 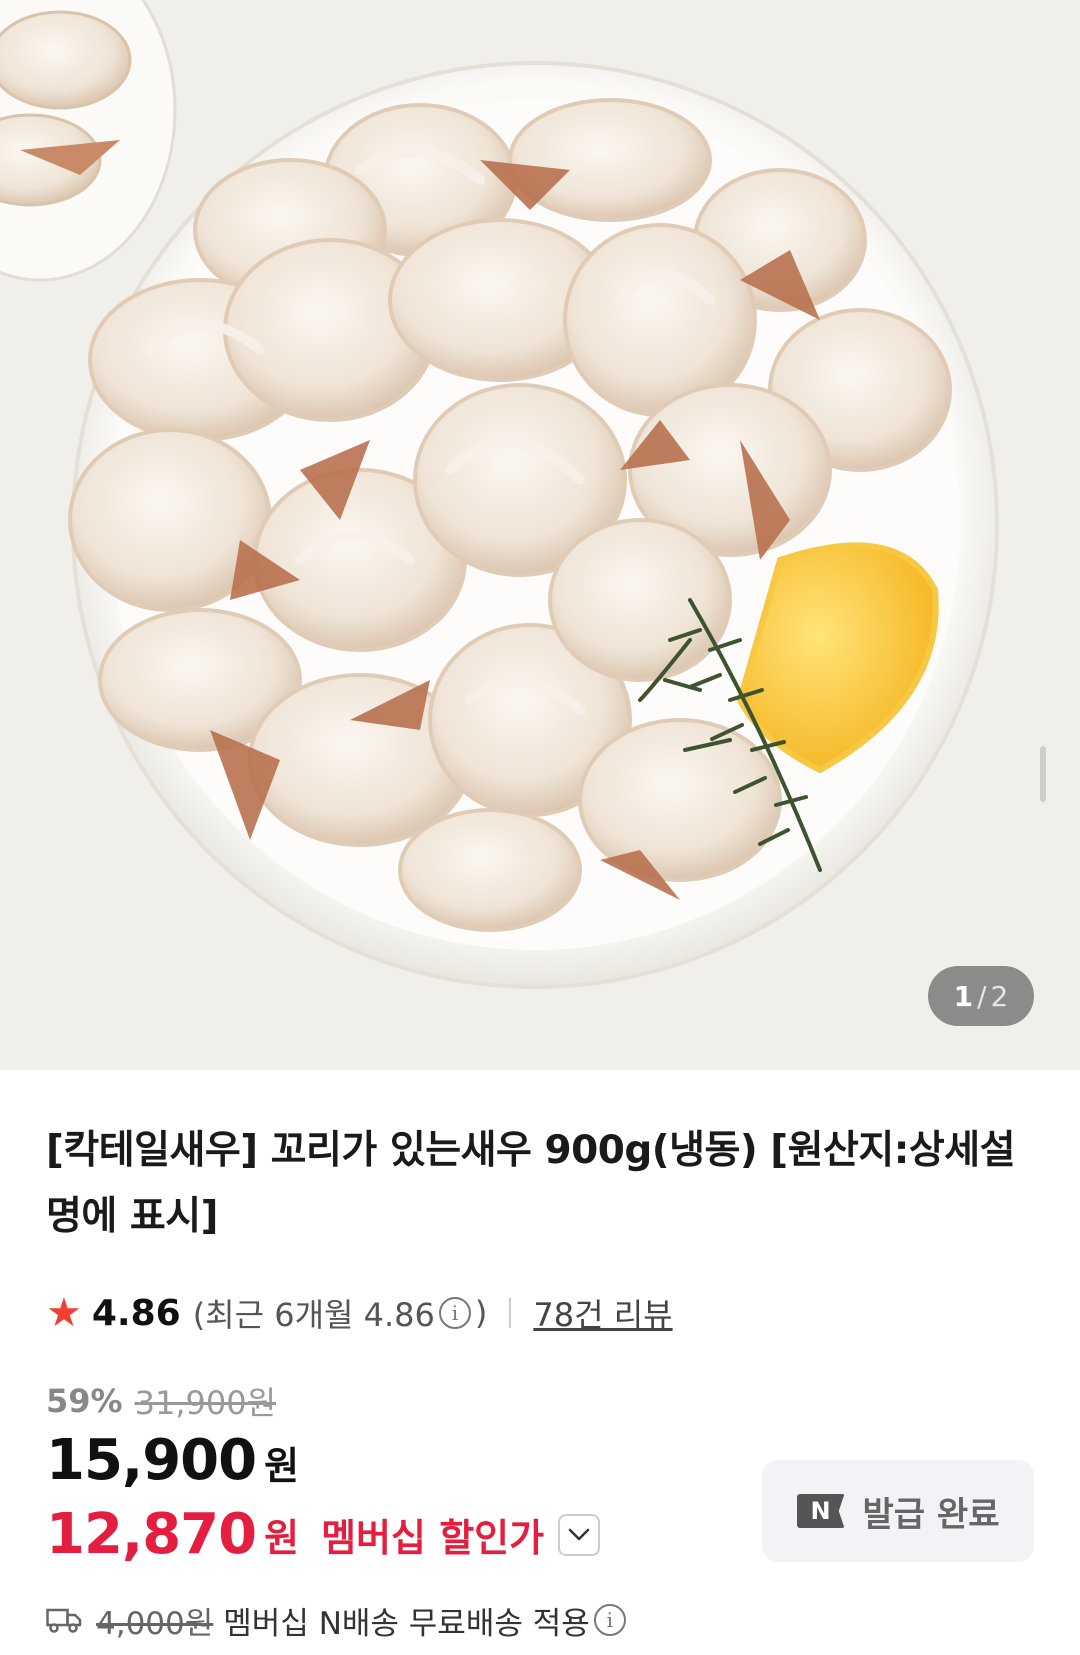 What do you see at coordinates (609, 1620) in the screenshot?
I see `shipping-info-icon: i` at bounding box center [609, 1620].